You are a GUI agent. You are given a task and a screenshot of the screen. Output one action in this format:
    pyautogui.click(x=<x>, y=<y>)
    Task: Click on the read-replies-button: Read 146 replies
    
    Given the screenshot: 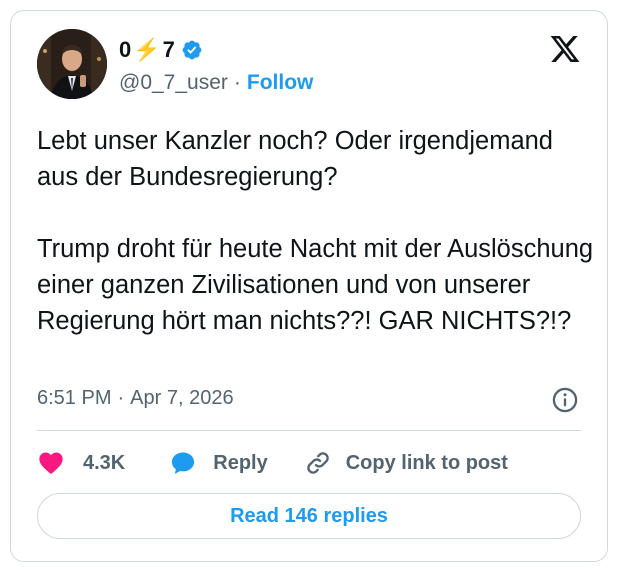 What is the action you would take?
    pyautogui.click(x=309, y=516)
    